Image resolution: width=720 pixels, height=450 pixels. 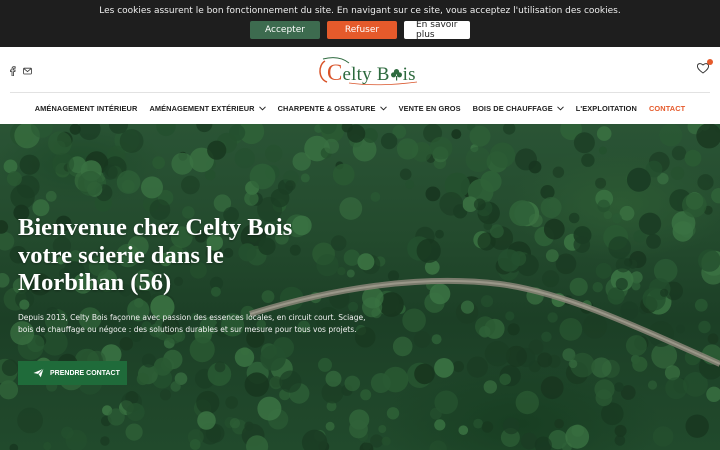 What do you see at coordinates (437, 30) in the screenshot?
I see `learn-more-button: En savoir plus` at bounding box center [437, 30].